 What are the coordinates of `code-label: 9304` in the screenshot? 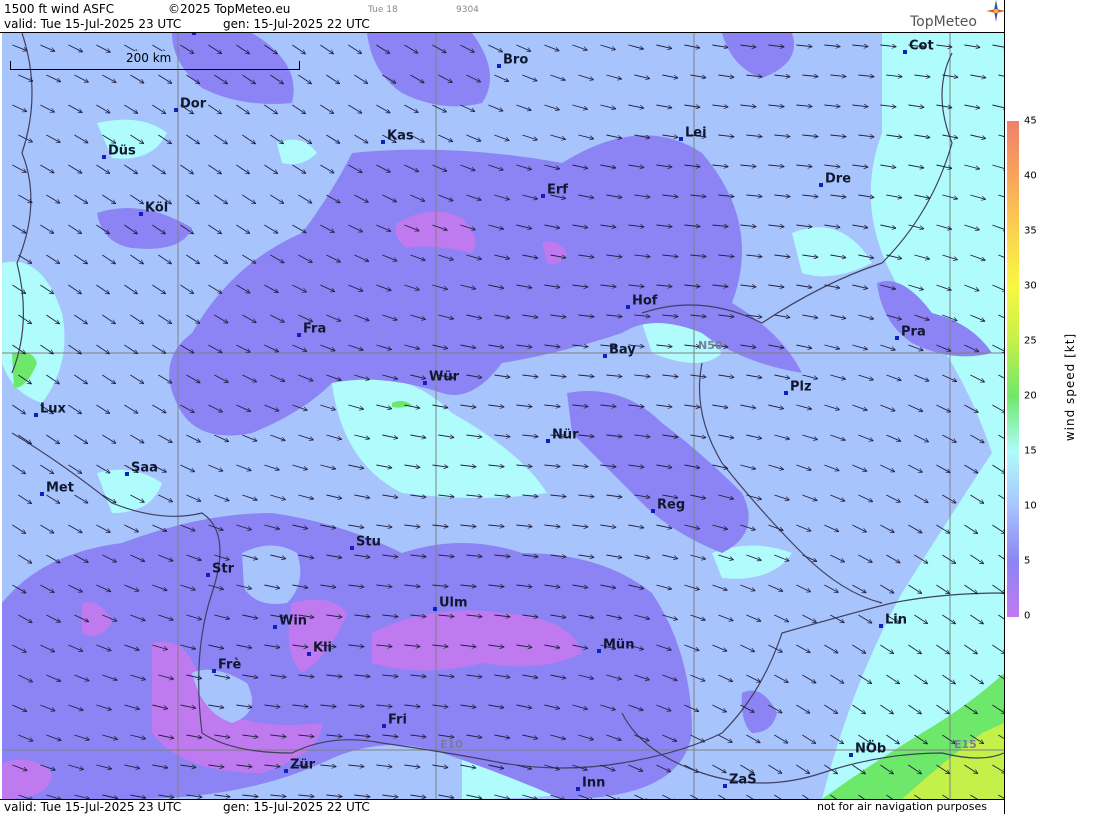 It's located at (467, 10).